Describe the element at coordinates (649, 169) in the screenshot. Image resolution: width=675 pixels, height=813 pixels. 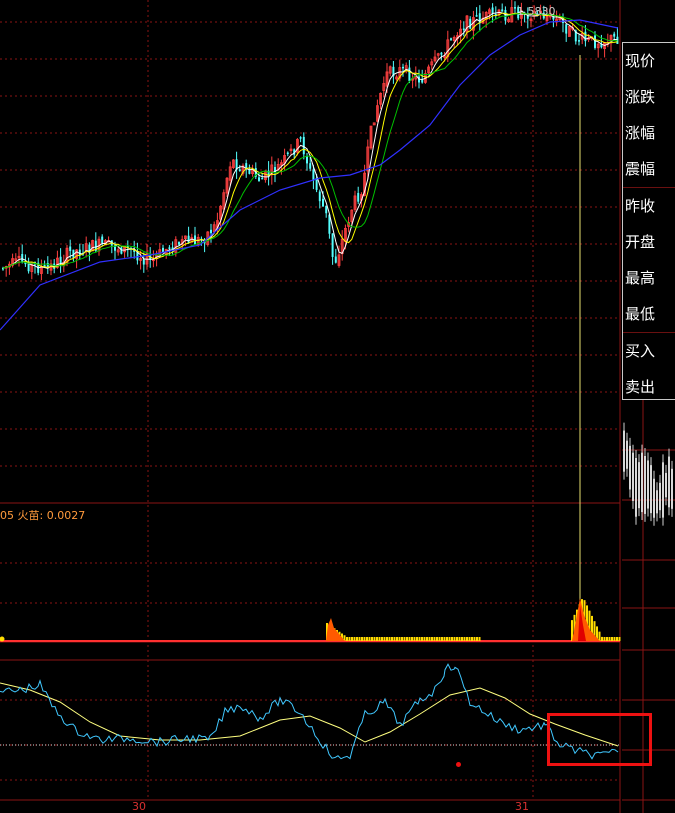
I see `info-amplitude: 震幅` at that location.